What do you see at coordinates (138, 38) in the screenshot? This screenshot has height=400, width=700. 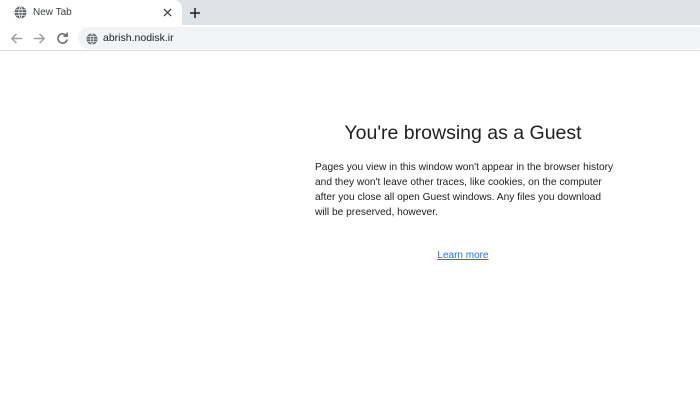 I see `url-text: abrish.nodisk.ir` at bounding box center [138, 38].